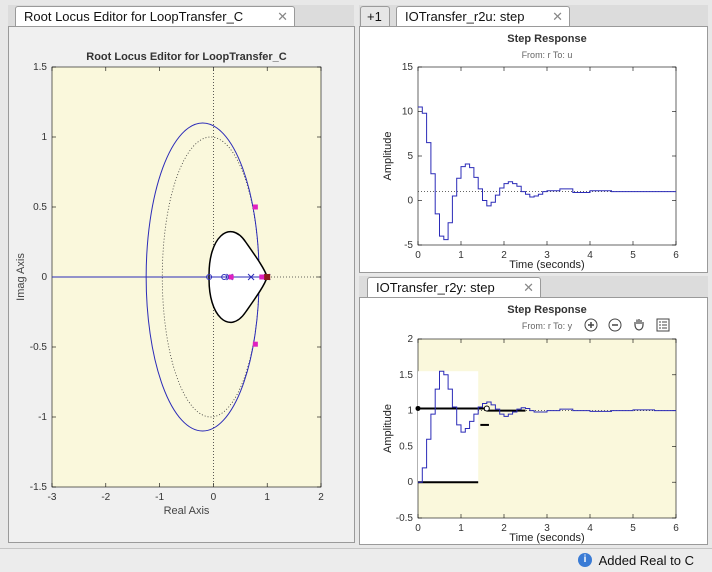 The width and height of the screenshot is (712, 572). I want to click on y-tick-label: 5, so click(410, 156).